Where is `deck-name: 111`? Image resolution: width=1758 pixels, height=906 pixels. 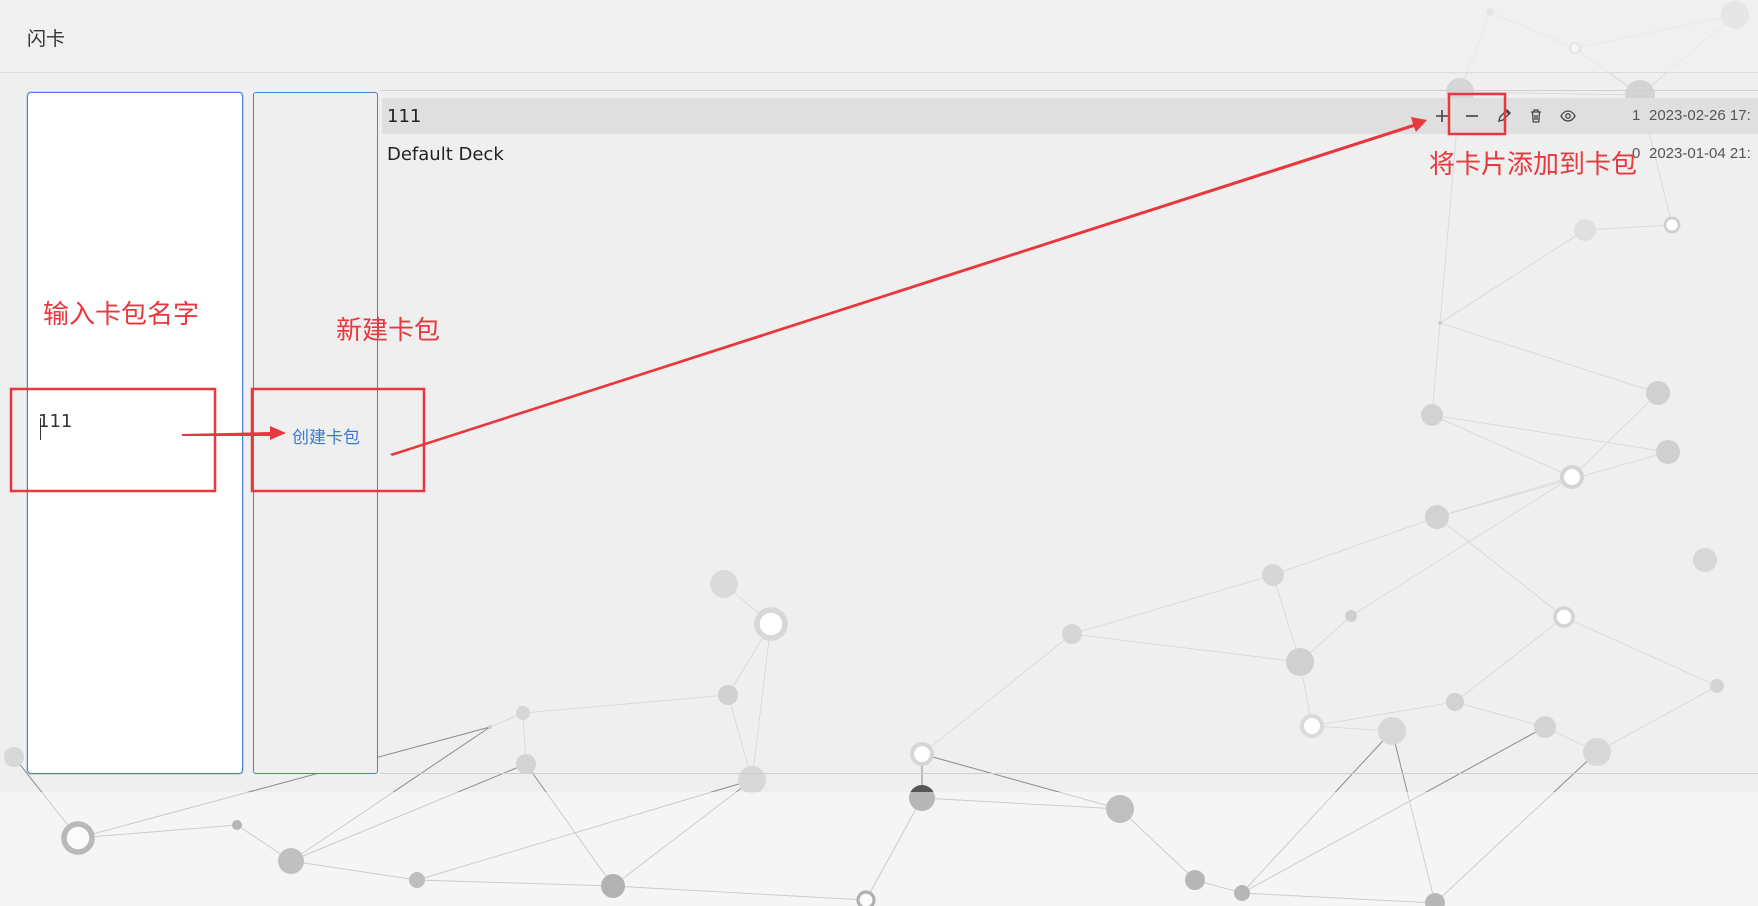
deck-name: 111 is located at coordinates (404, 116).